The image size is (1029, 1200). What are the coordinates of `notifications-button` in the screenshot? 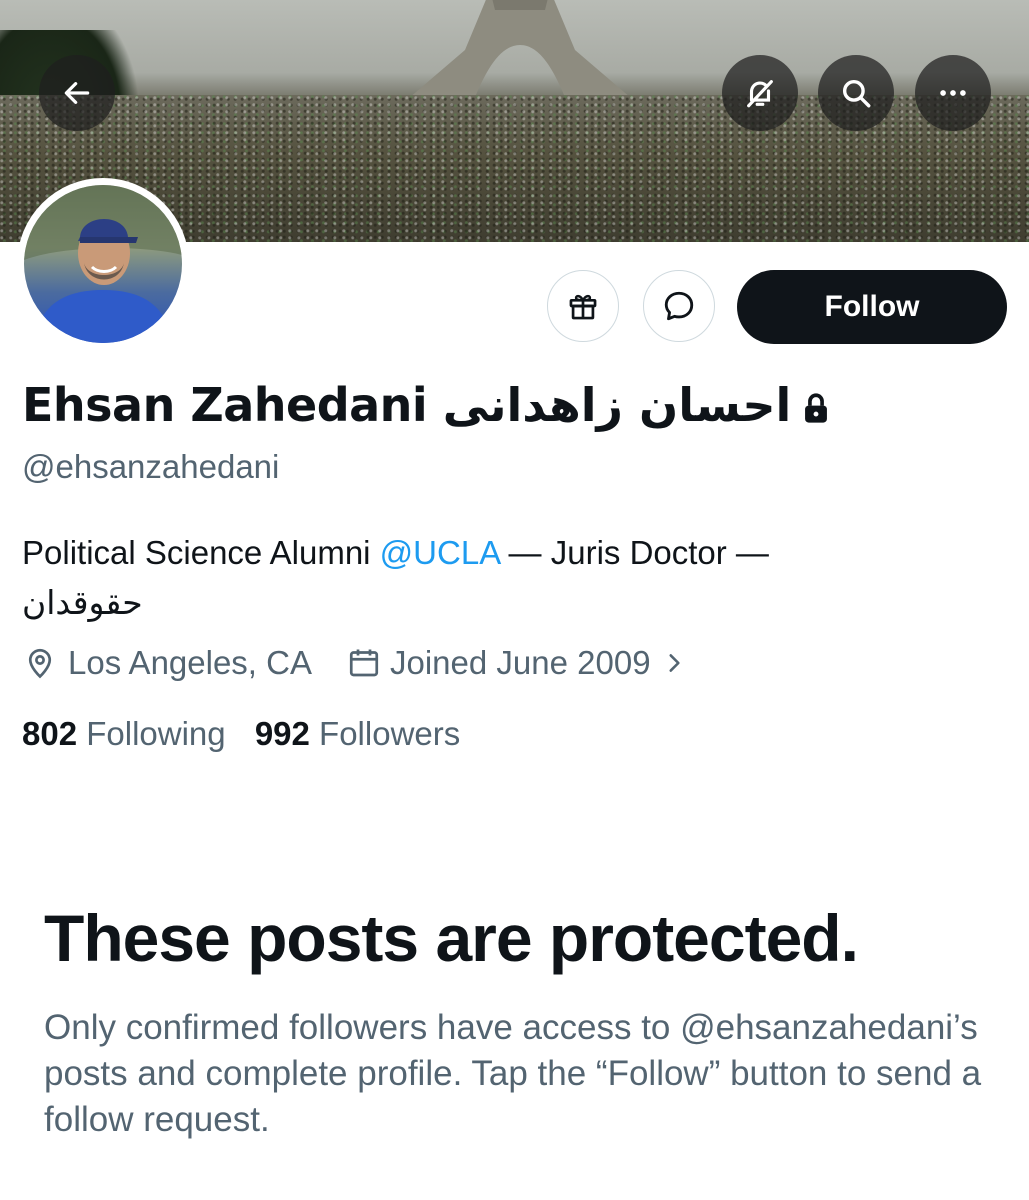 It's located at (760, 93).